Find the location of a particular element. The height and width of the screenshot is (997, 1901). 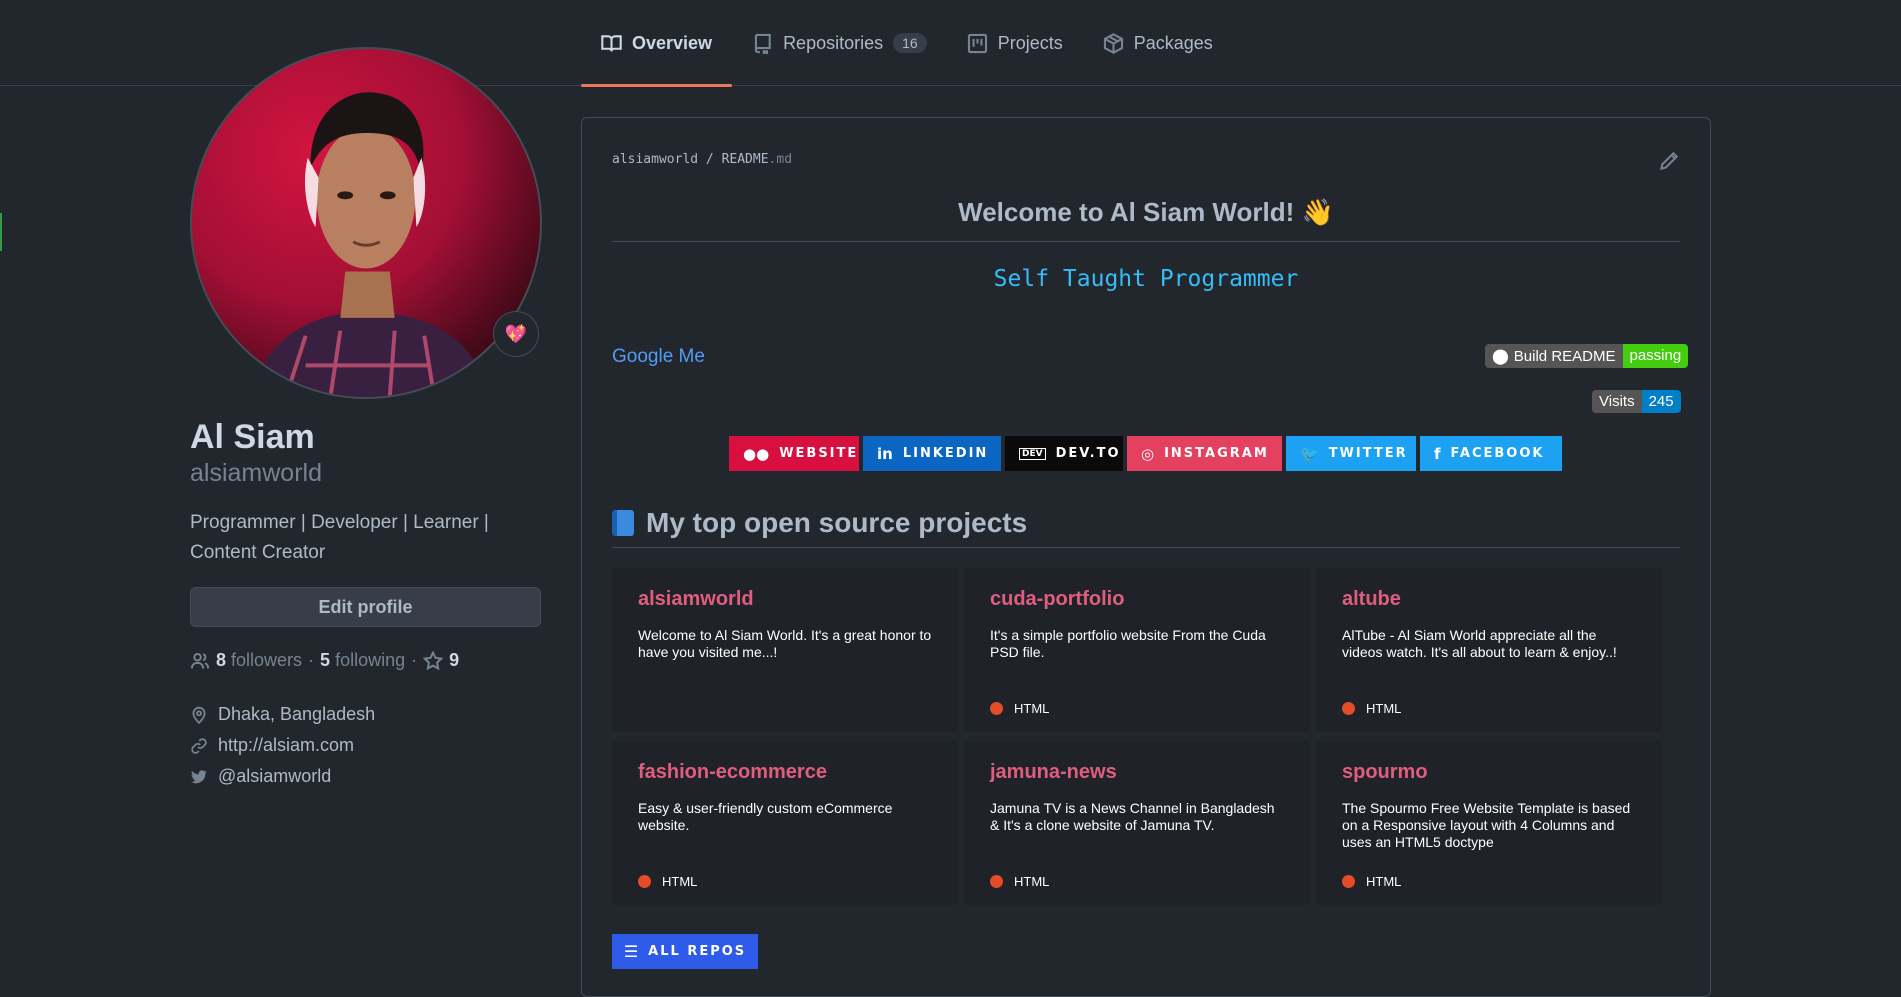

social-label: DEV.TO is located at coordinates (1088, 453).